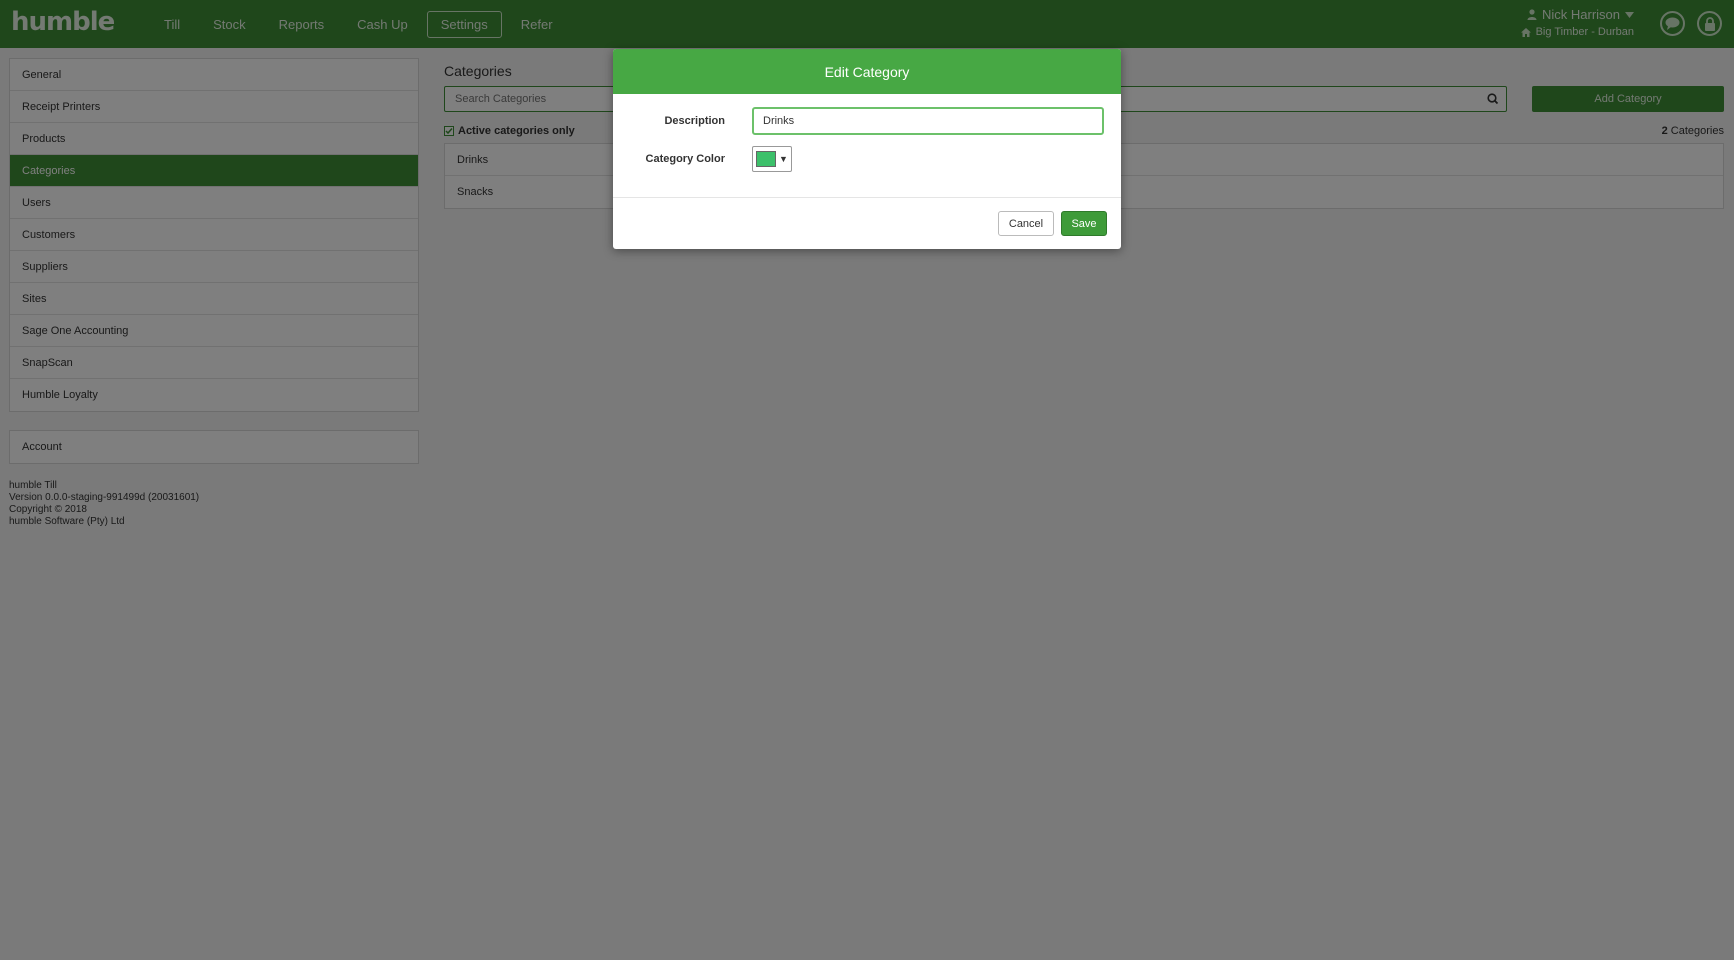 The image size is (1734, 960). I want to click on cancel-button: Cancel, so click(1026, 223).